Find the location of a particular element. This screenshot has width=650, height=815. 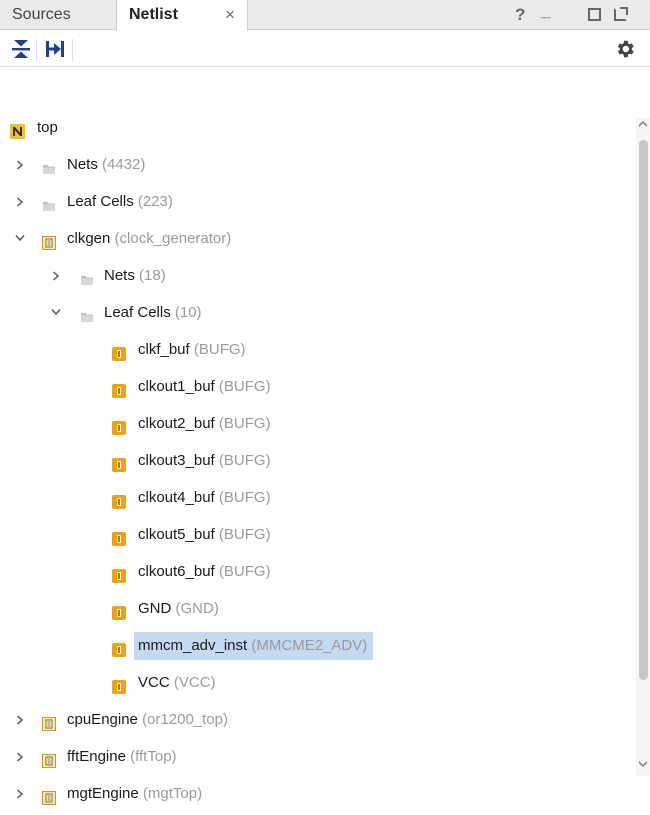

tree-row-label: clkout6_buf (BUFG) is located at coordinates (204, 572).